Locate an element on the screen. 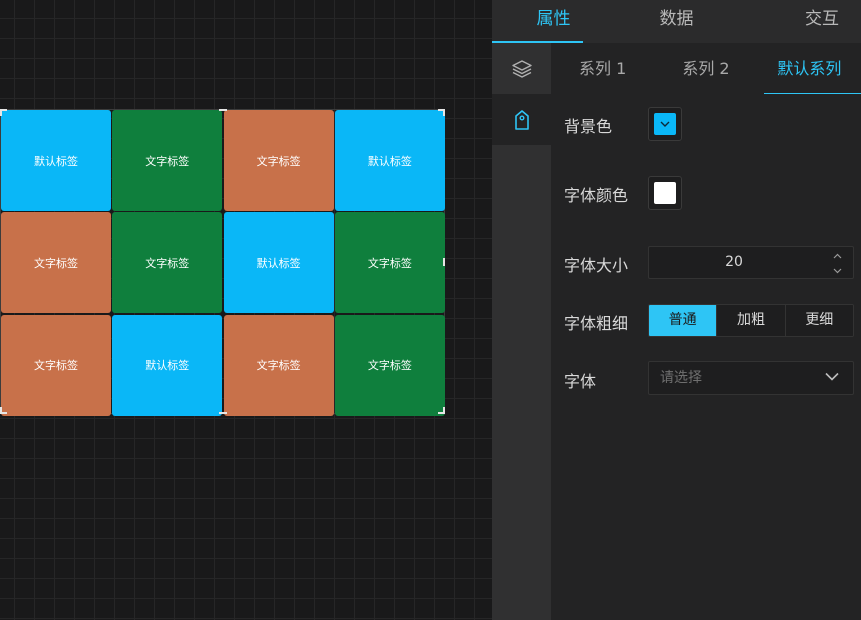 This screenshot has width=861, height=620. weight-normal-button: 普通 is located at coordinates (683, 320).